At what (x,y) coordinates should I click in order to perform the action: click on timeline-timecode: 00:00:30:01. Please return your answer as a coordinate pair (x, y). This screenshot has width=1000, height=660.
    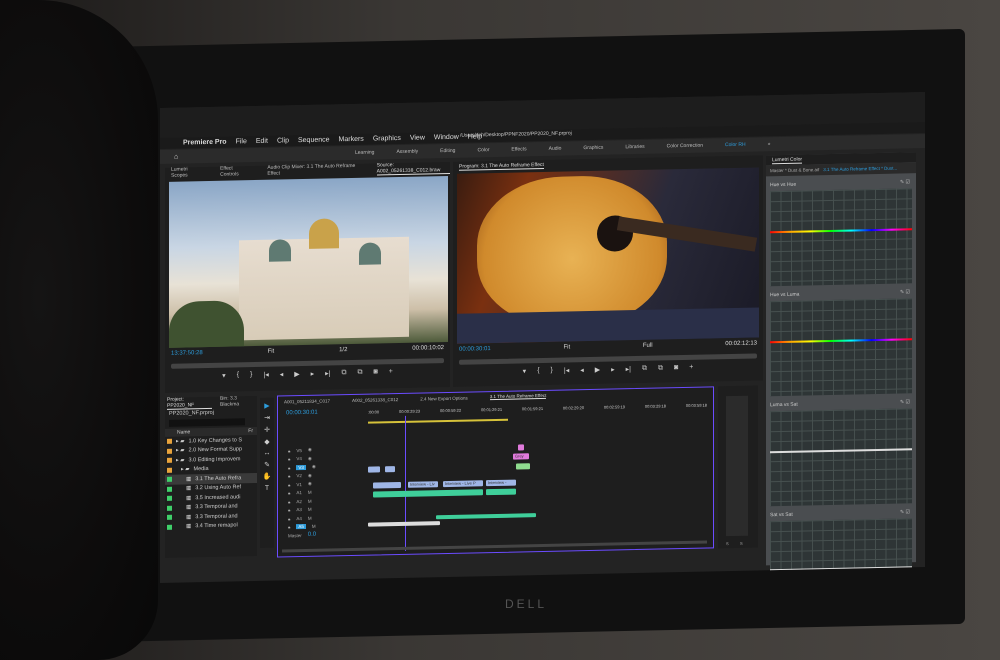
    Looking at the image, I should click on (302, 413).